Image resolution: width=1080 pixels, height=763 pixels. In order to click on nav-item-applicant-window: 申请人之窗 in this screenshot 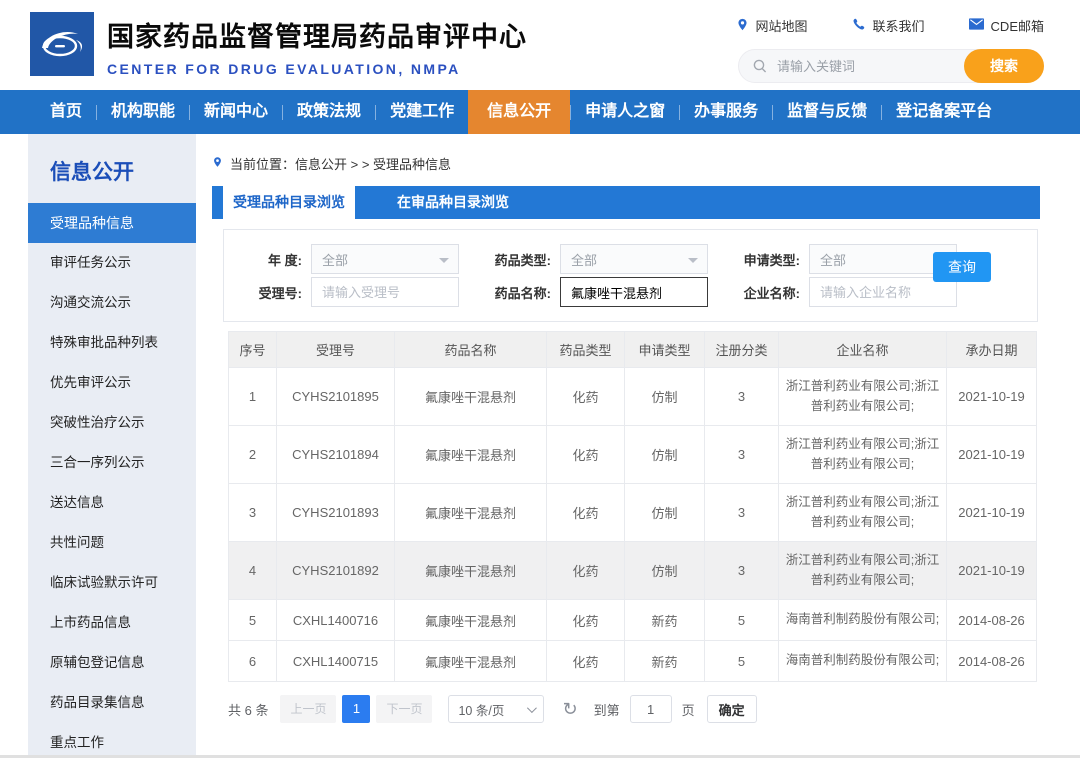, I will do `click(625, 112)`.